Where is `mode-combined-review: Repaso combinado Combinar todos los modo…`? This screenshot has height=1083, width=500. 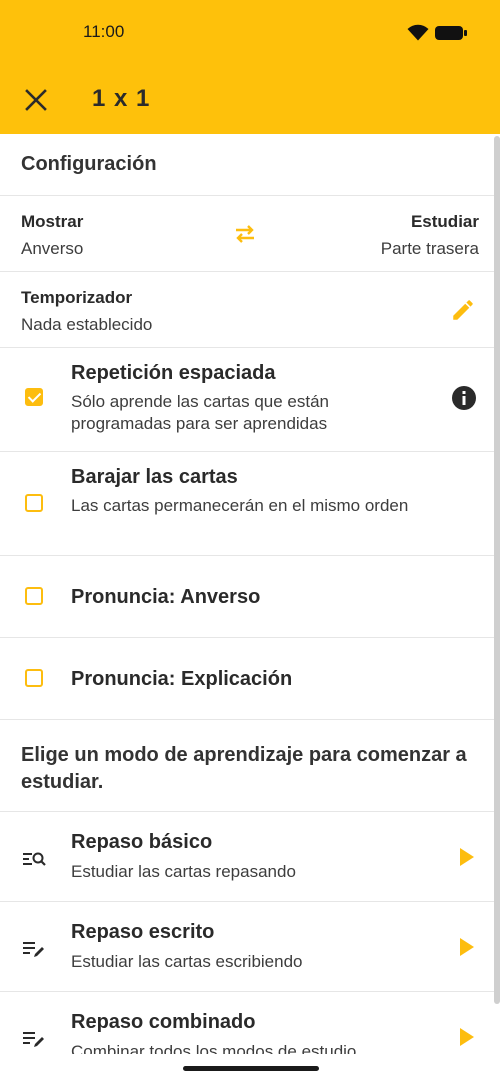
mode-combined-review: Repaso combinado Combinar todos los modo… is located at coordinates (247, 1023).